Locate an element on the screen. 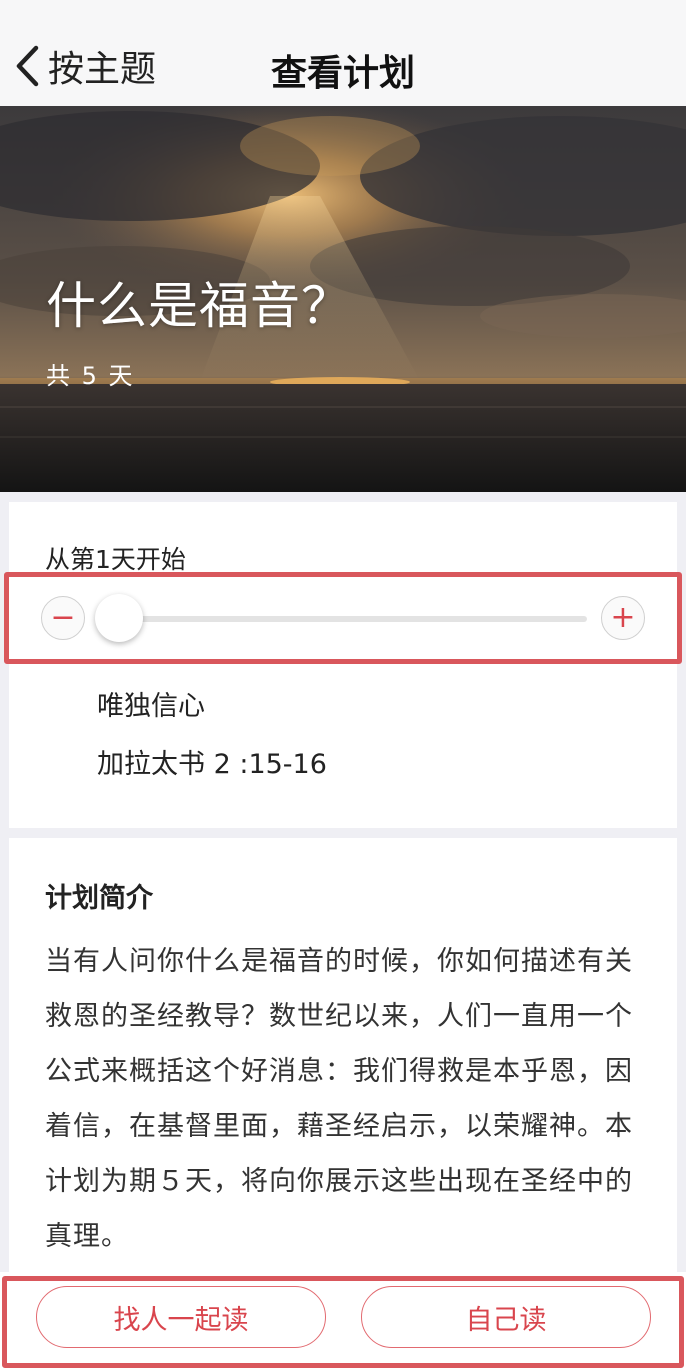  next-day-button: + is located at coordinates (623, 618).